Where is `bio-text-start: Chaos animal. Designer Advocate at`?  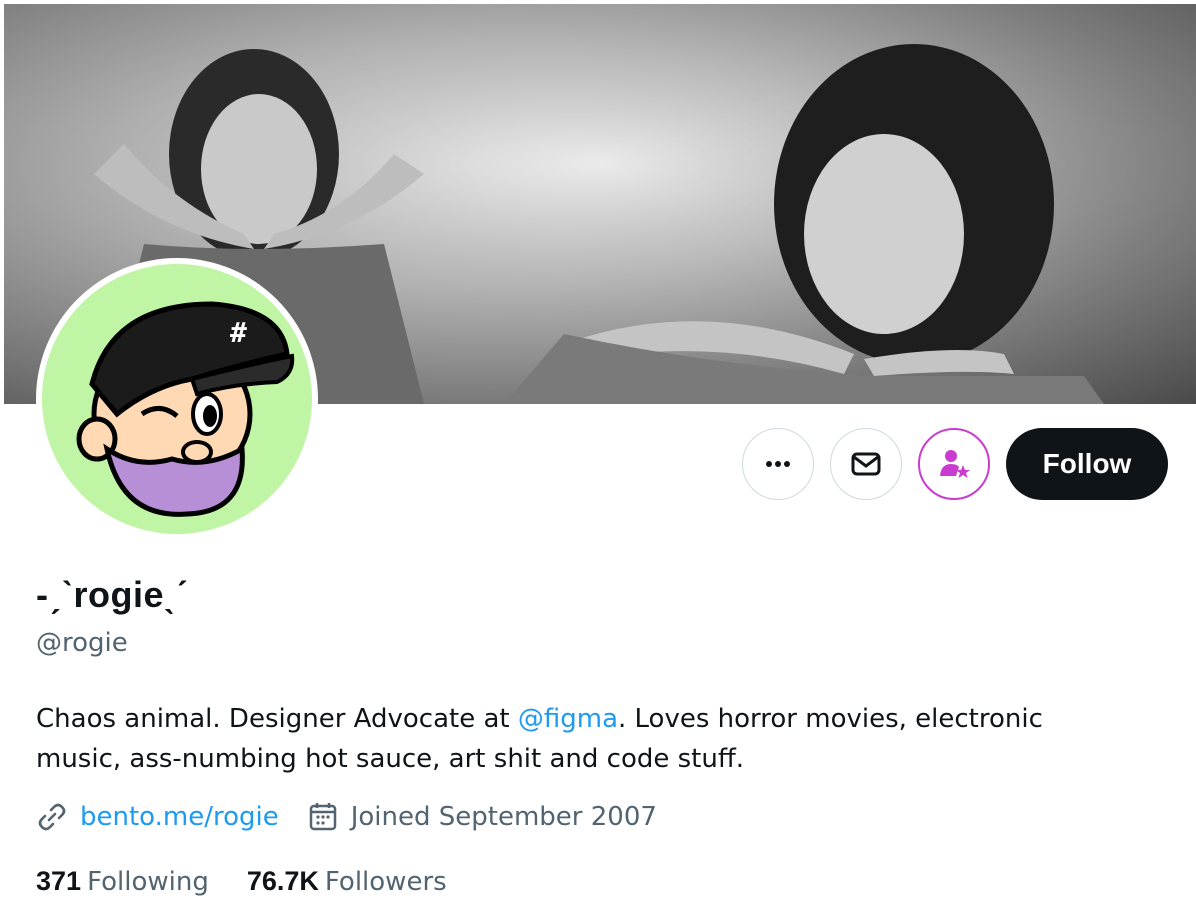 bio-text-start: Chaos animal. Designer Advocate at is located at coordinates (277, 719).